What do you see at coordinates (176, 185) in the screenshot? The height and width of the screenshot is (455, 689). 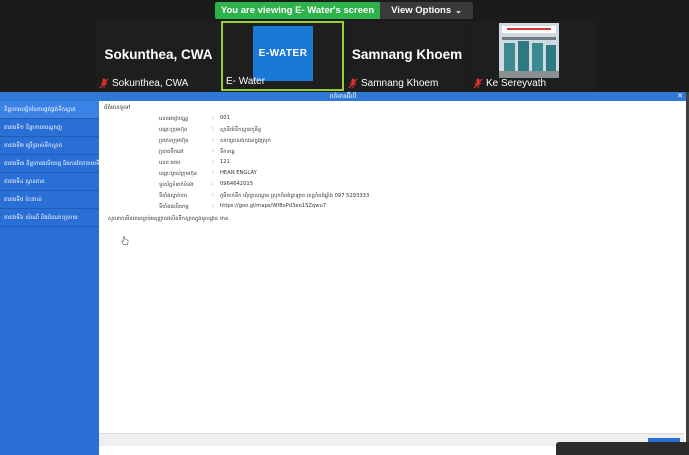 I see `field-label: ទូរស័ព្ទទំនាក់ទំនង` at bounding box center [176, 185].